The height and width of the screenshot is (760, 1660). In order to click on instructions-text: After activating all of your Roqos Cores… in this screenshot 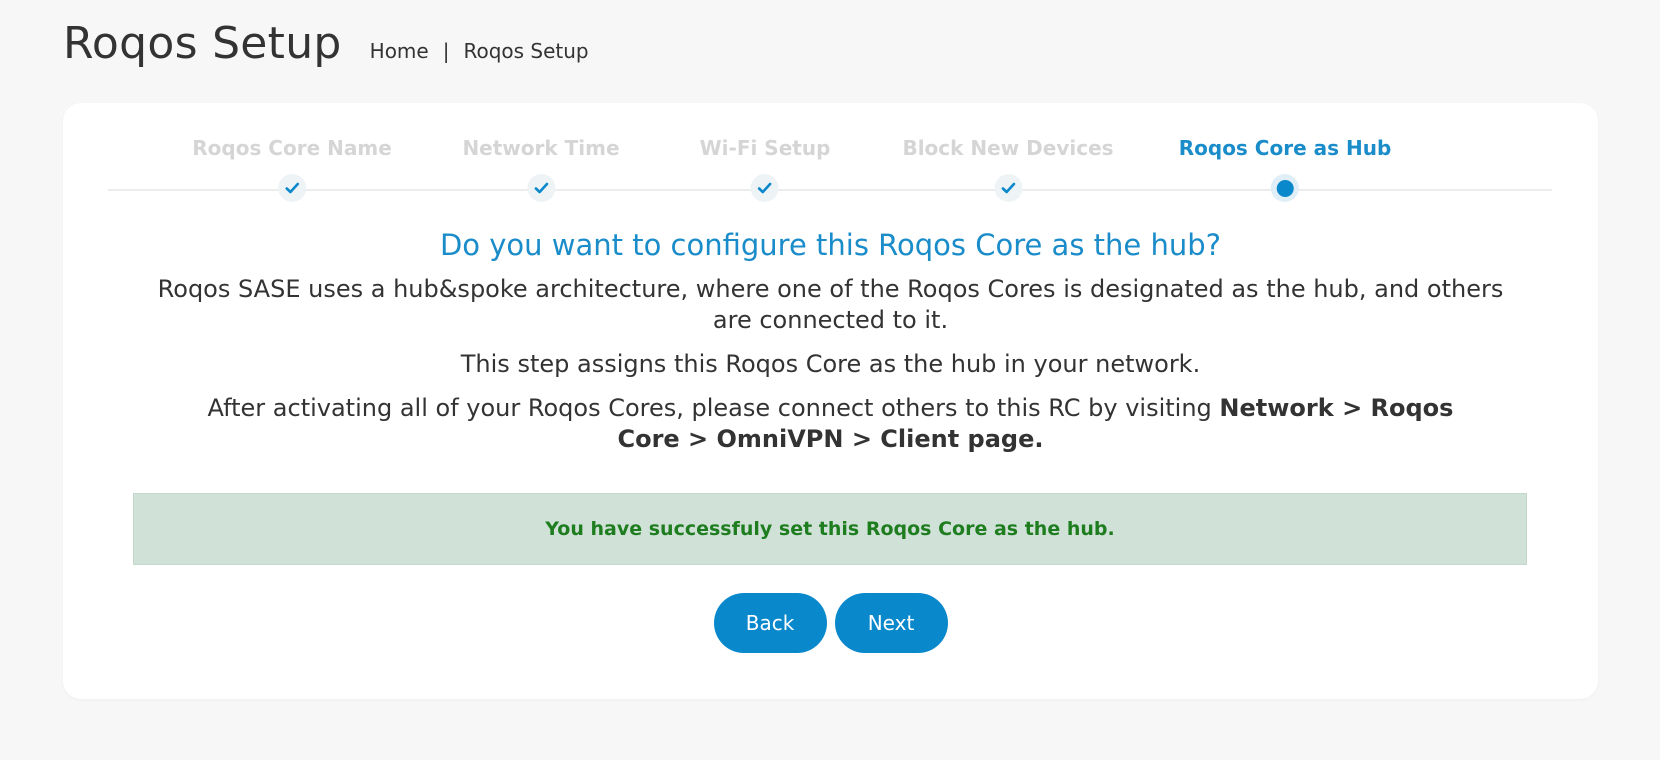, I will do `click(713, 408)`.